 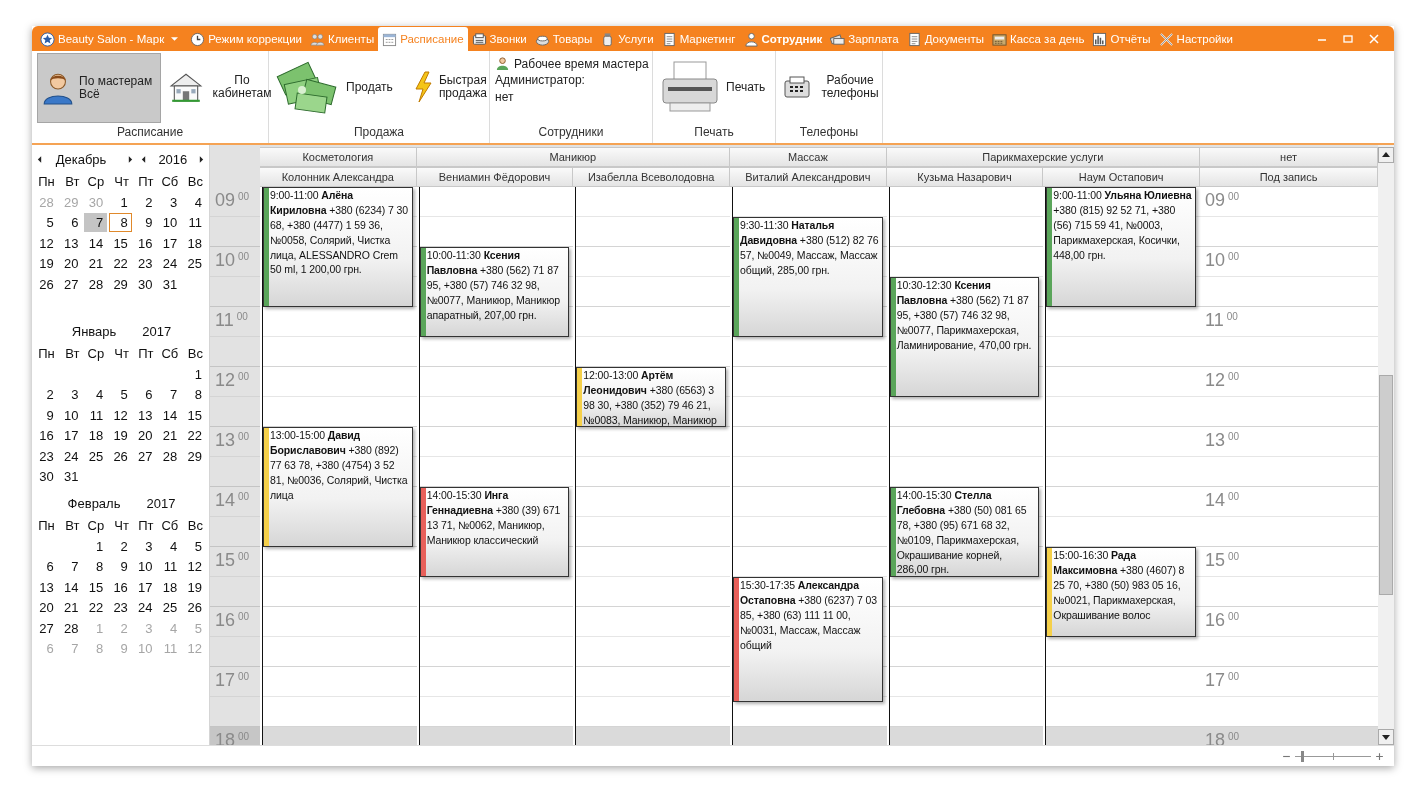 What do you see at coordinates (808, 277) in the screenshot?
I see `appointment-card: 9:30-11:30 Наталья Давидовна +380 (512) 82 76 57, №0049, Массаж, Массаж общий, 285,00 грн.` at bounding box center [808, 277].